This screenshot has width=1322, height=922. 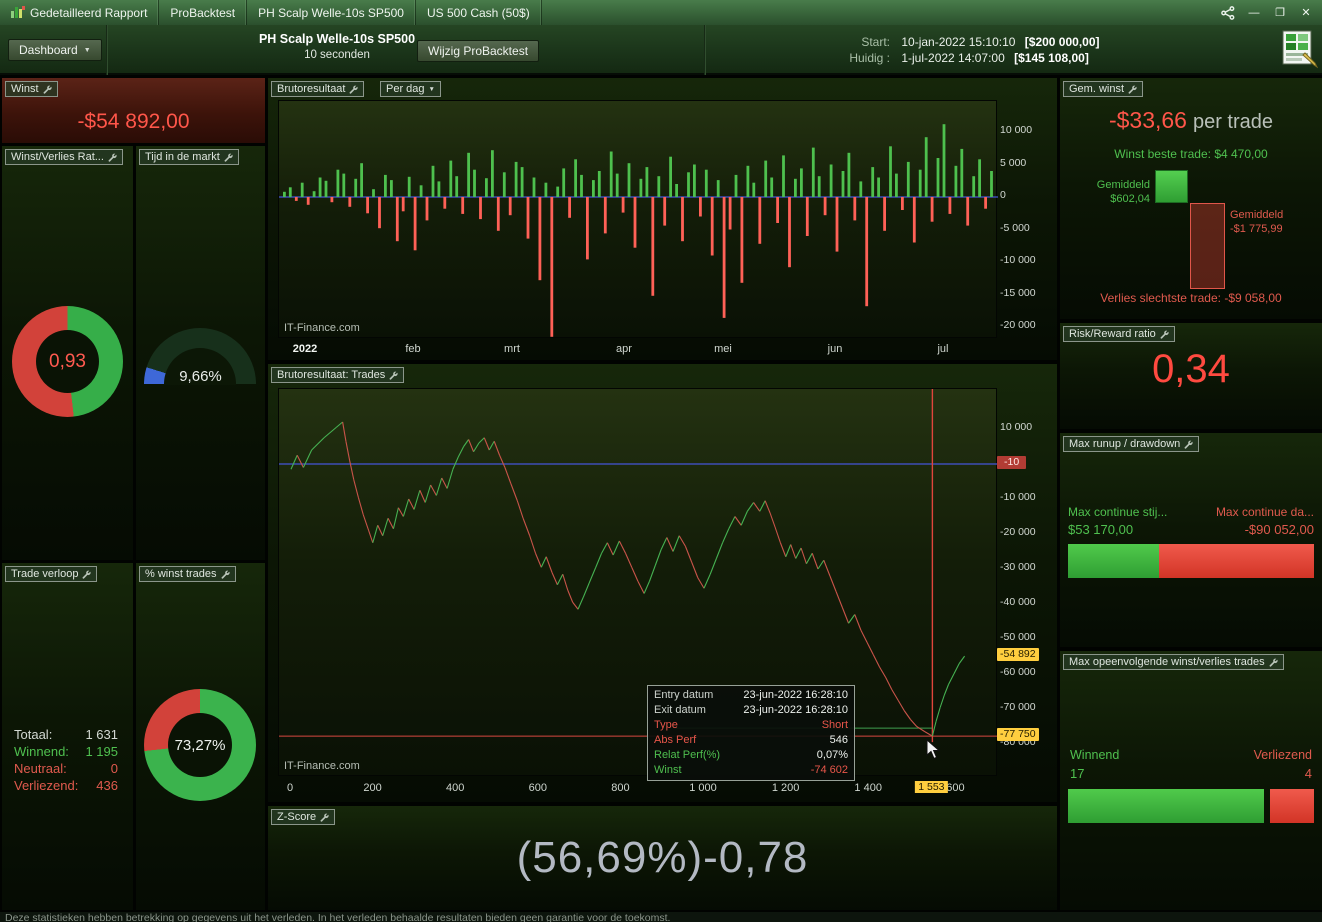 I want to click on bruto-dag-chart: IT-Finance.com, so click(x=638, y=219).